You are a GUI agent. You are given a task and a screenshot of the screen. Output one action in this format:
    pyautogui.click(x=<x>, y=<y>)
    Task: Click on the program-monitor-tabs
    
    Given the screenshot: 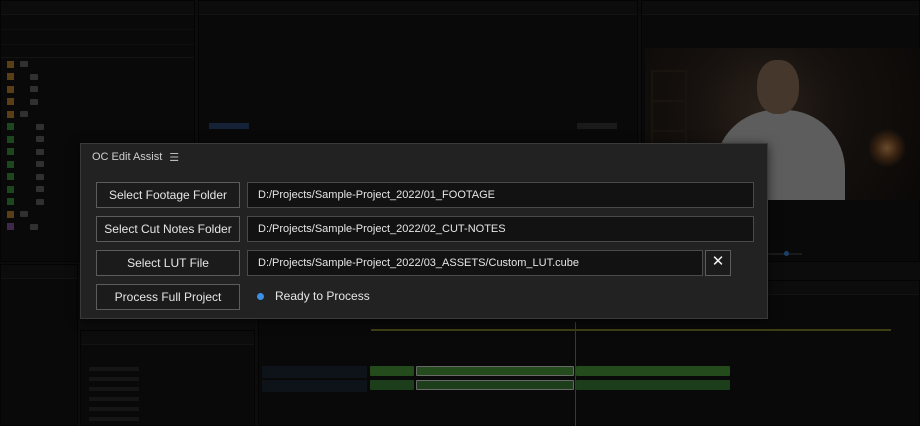 What is the action you would take?
    pyautogui.click(x=780, y=8)
    